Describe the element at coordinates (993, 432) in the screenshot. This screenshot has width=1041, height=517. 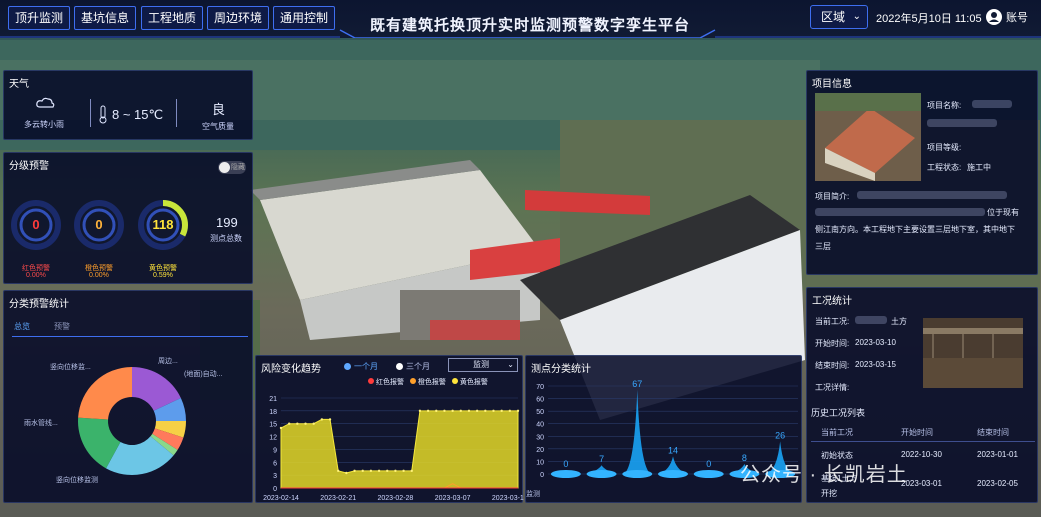
I see `col-end-time: 结束时间` at that location.